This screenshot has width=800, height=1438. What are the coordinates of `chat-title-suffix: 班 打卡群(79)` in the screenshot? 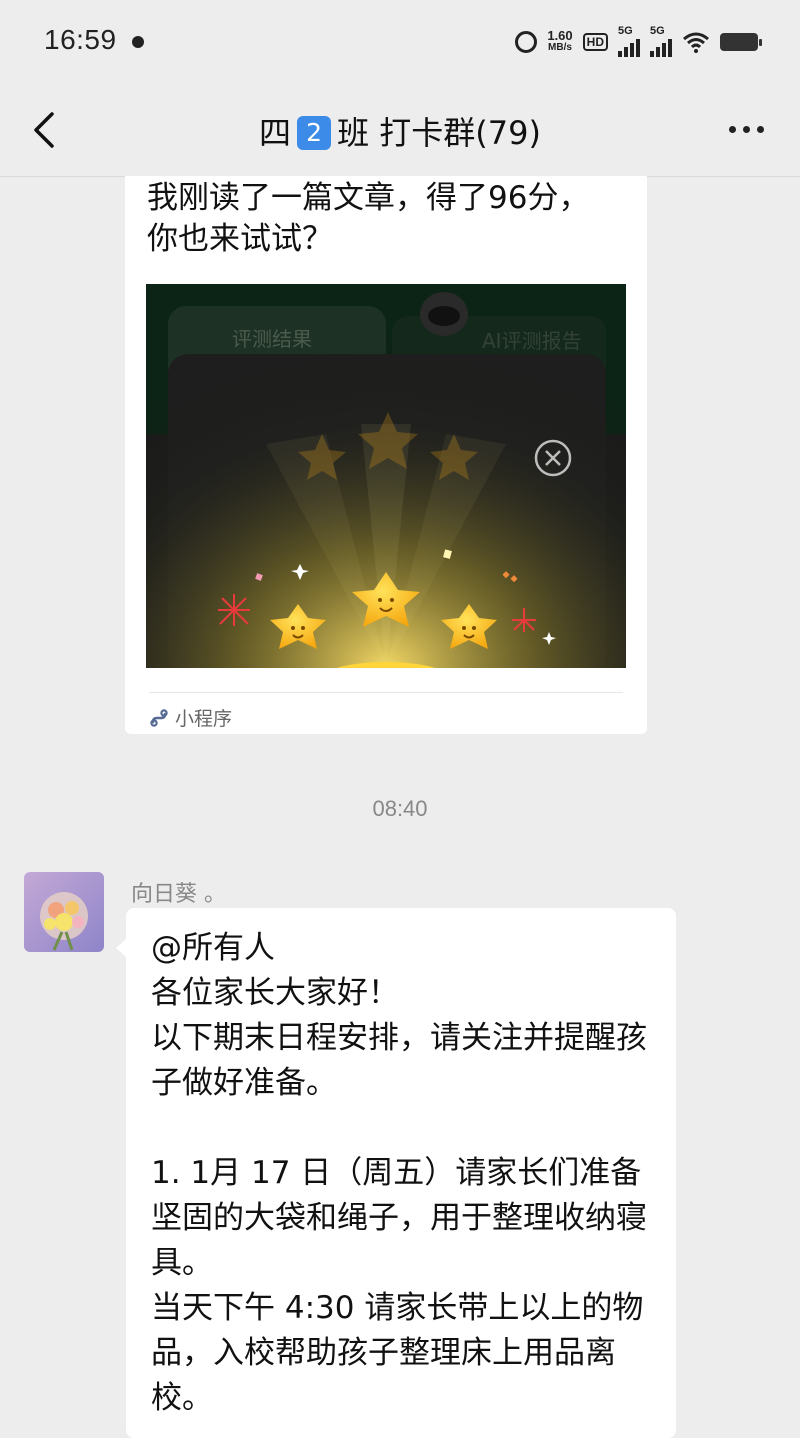 It's located at (439, 133).